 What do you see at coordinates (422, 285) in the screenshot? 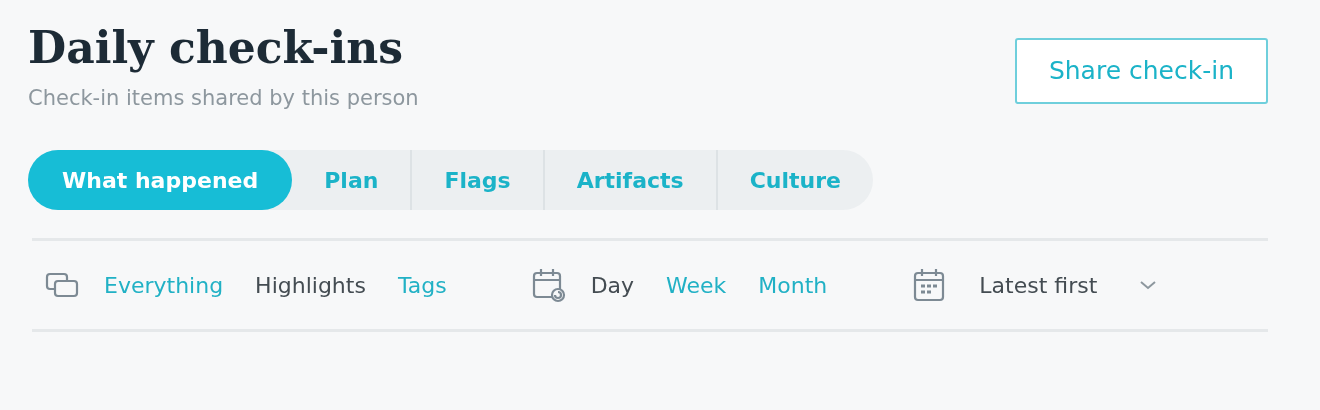
I see `filter-link: Tags` at bounding box center [422, 285].